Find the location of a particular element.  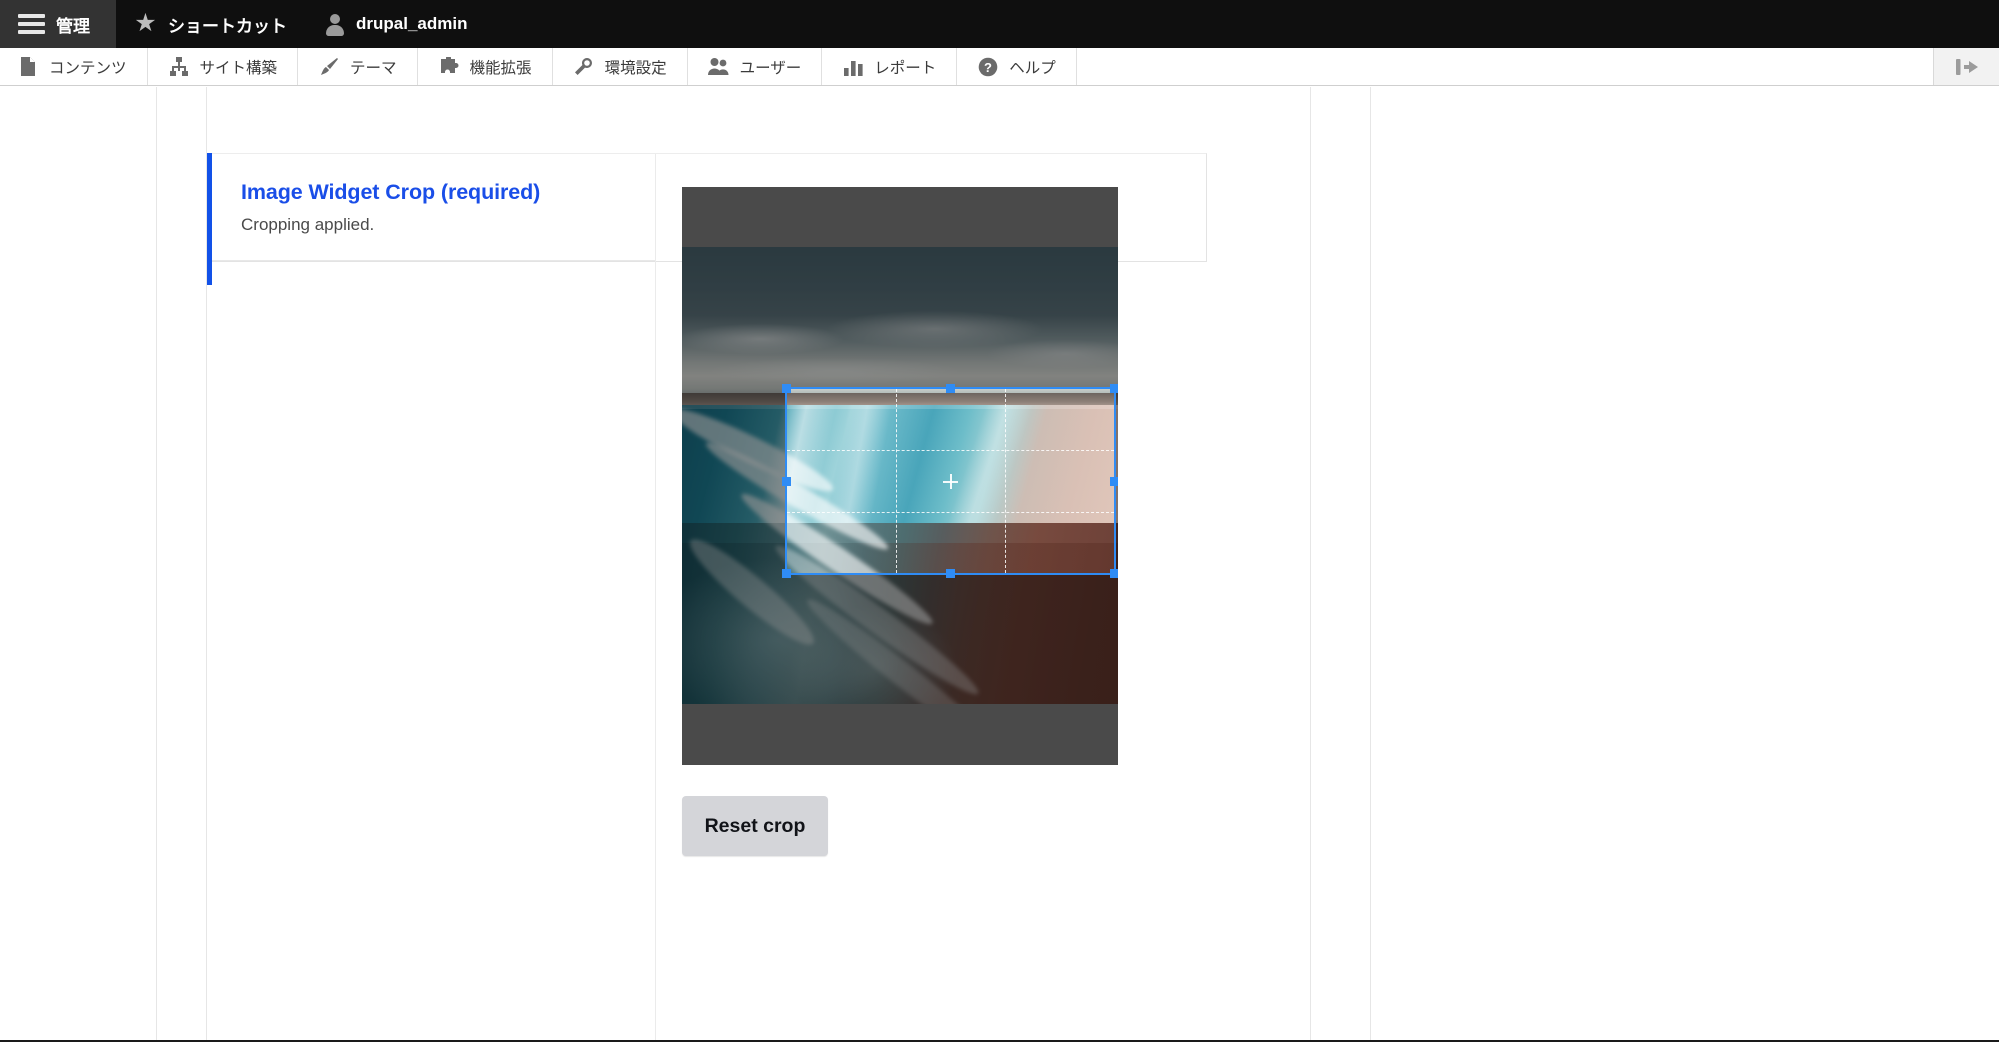

people-icon is located at coordinates (719, 67).